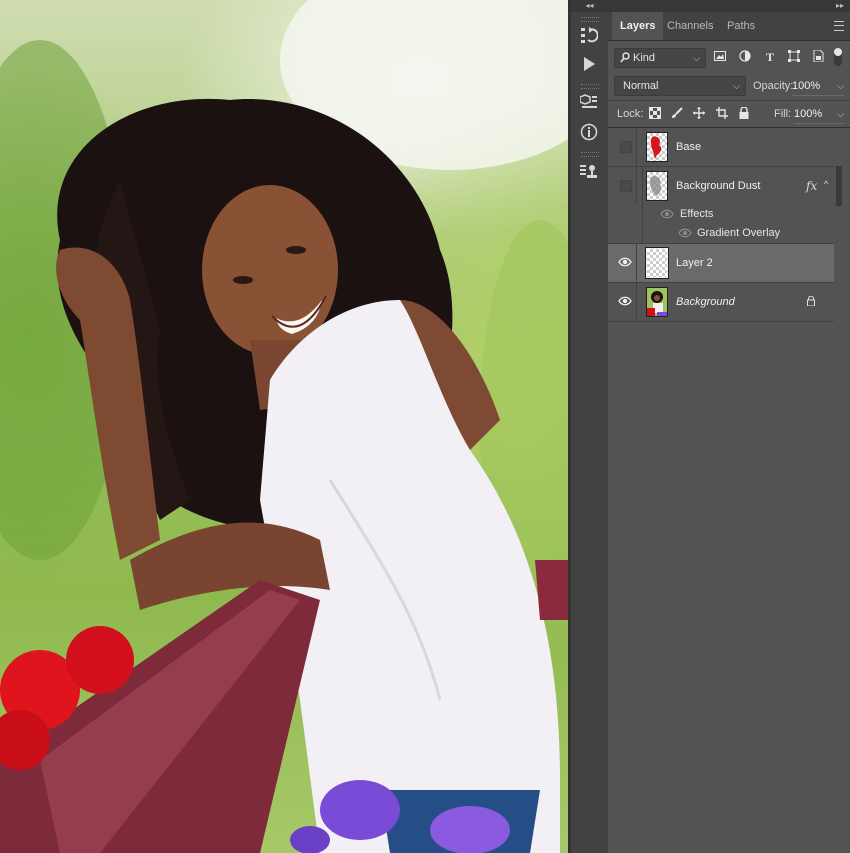 Image resolution: width=850 pixels, height=853 pixels. Describe the element at coordinates (722, 114) in the screenshot. I see `lock-artboard-crop-icon` at that location.